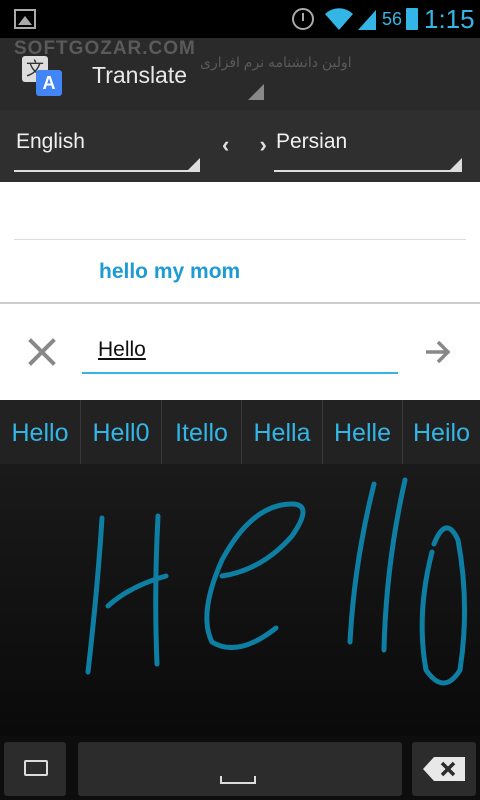  Describe the element at coordinates (122, 349) in the screenshot. I see `source-text-value: Hello` at that location.